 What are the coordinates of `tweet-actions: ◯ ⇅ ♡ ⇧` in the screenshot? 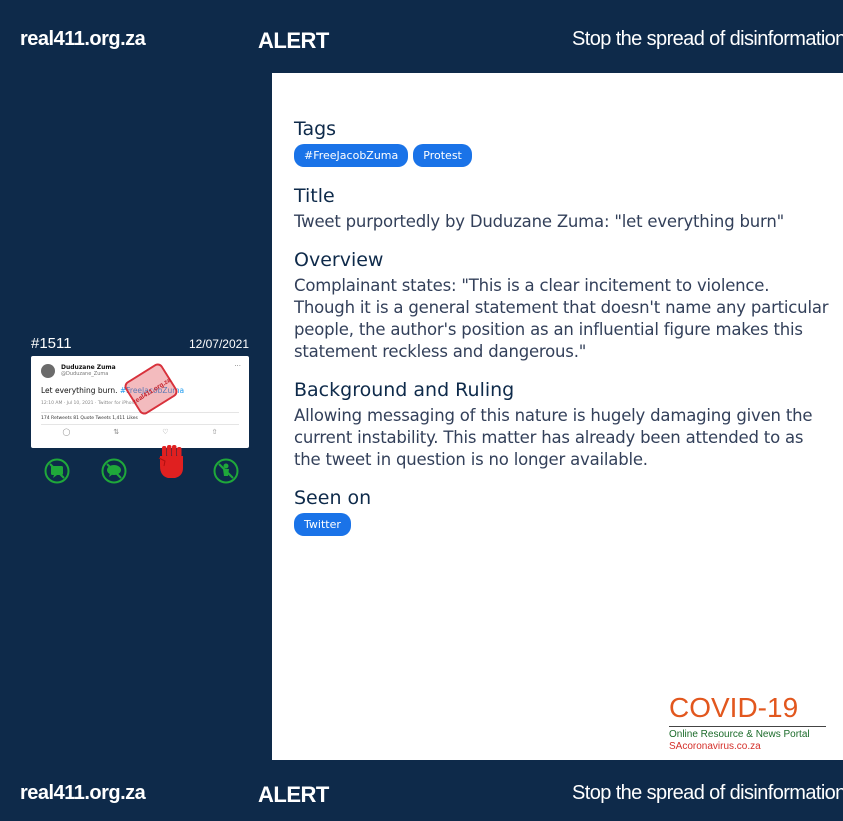 It's located at (140, 432).